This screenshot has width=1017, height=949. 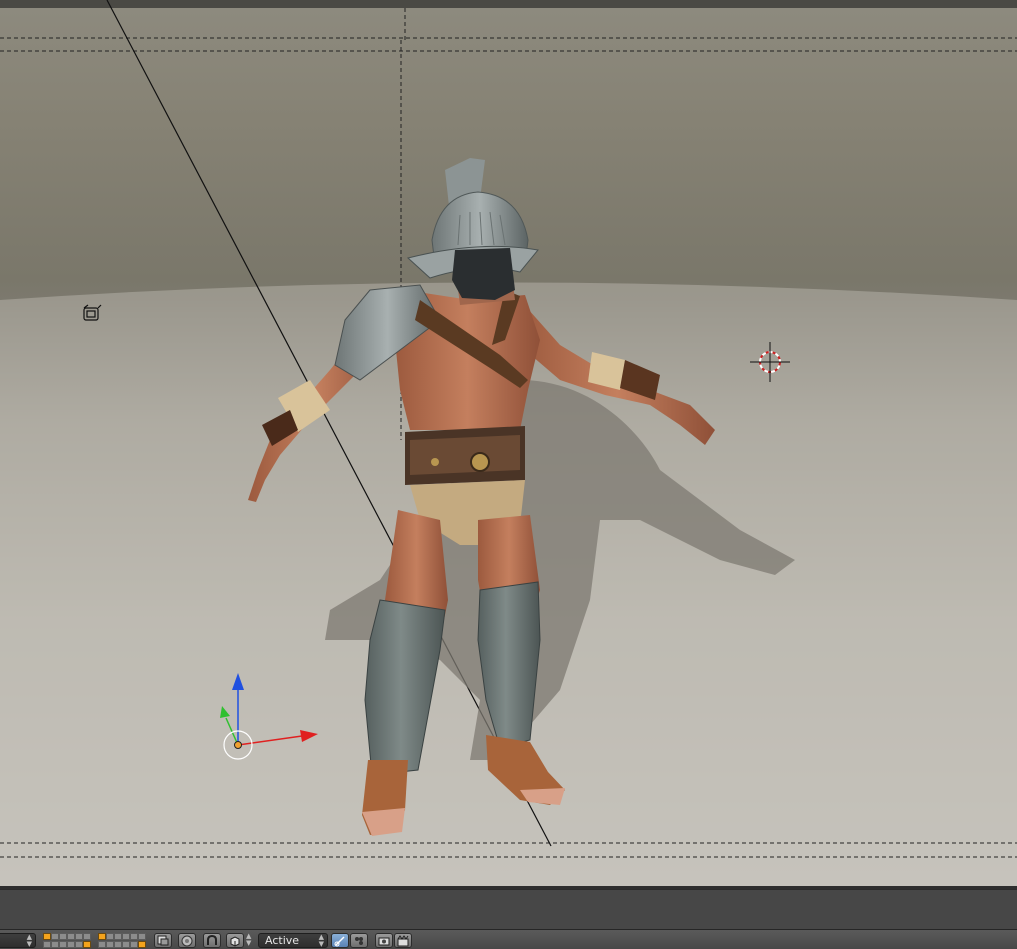 What do you see at coordinates (110, 936) in the screenshot?
I see `layer-8-toggle` at bounding box center [110, 936].